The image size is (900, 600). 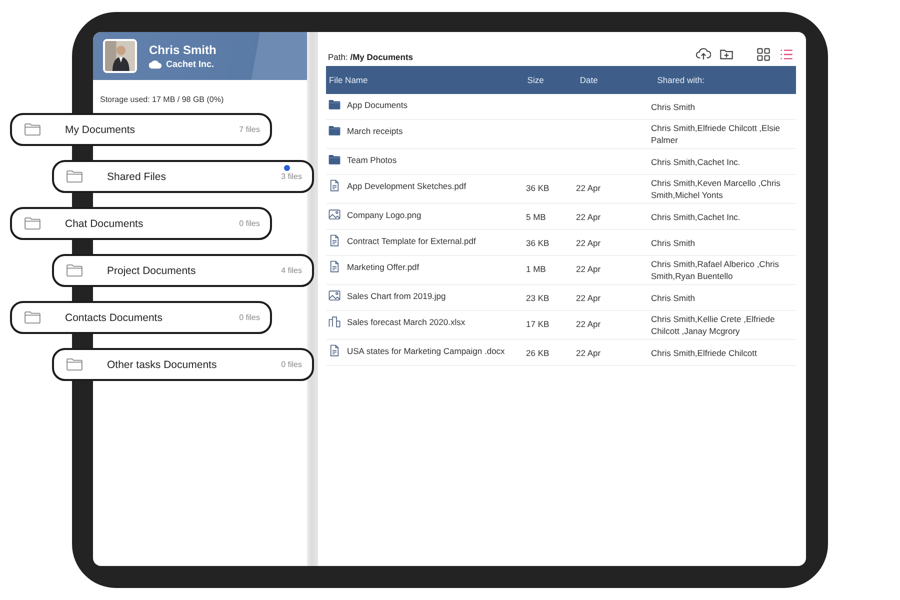 I want to click on file-count: 4 files, so click(x=291, y=270).